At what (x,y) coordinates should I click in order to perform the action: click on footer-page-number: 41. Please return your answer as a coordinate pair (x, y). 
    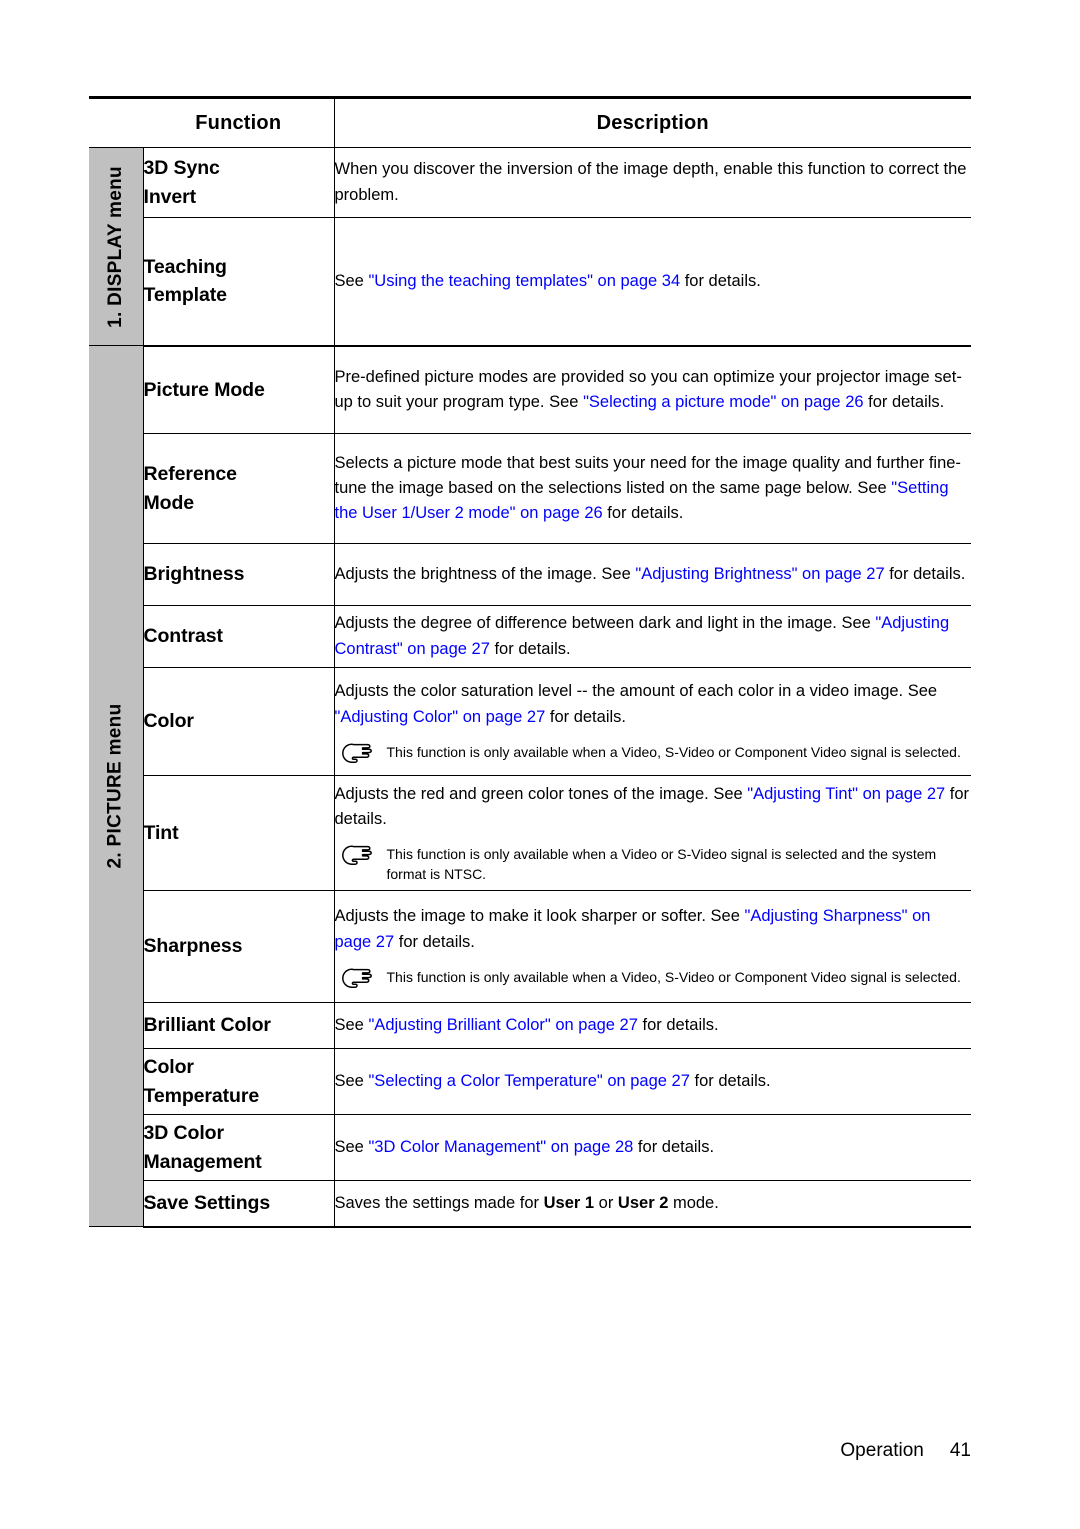
    Looking at the image, I should click on (960, 1450).